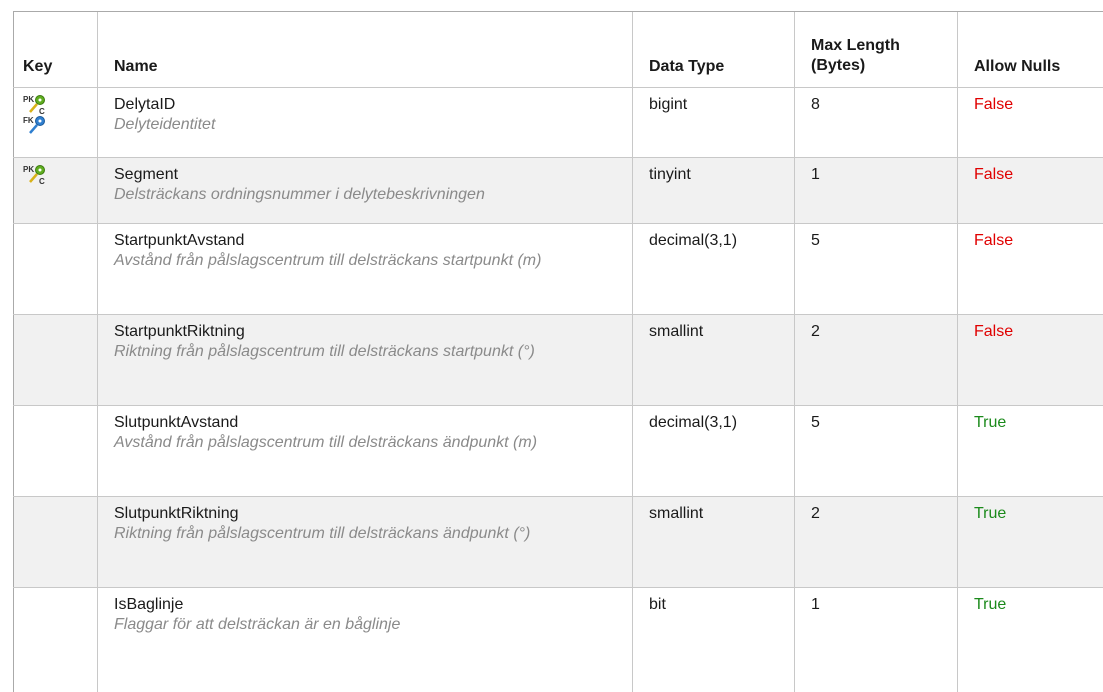  I want to click on key-cell: PK C, so click(55, 190).